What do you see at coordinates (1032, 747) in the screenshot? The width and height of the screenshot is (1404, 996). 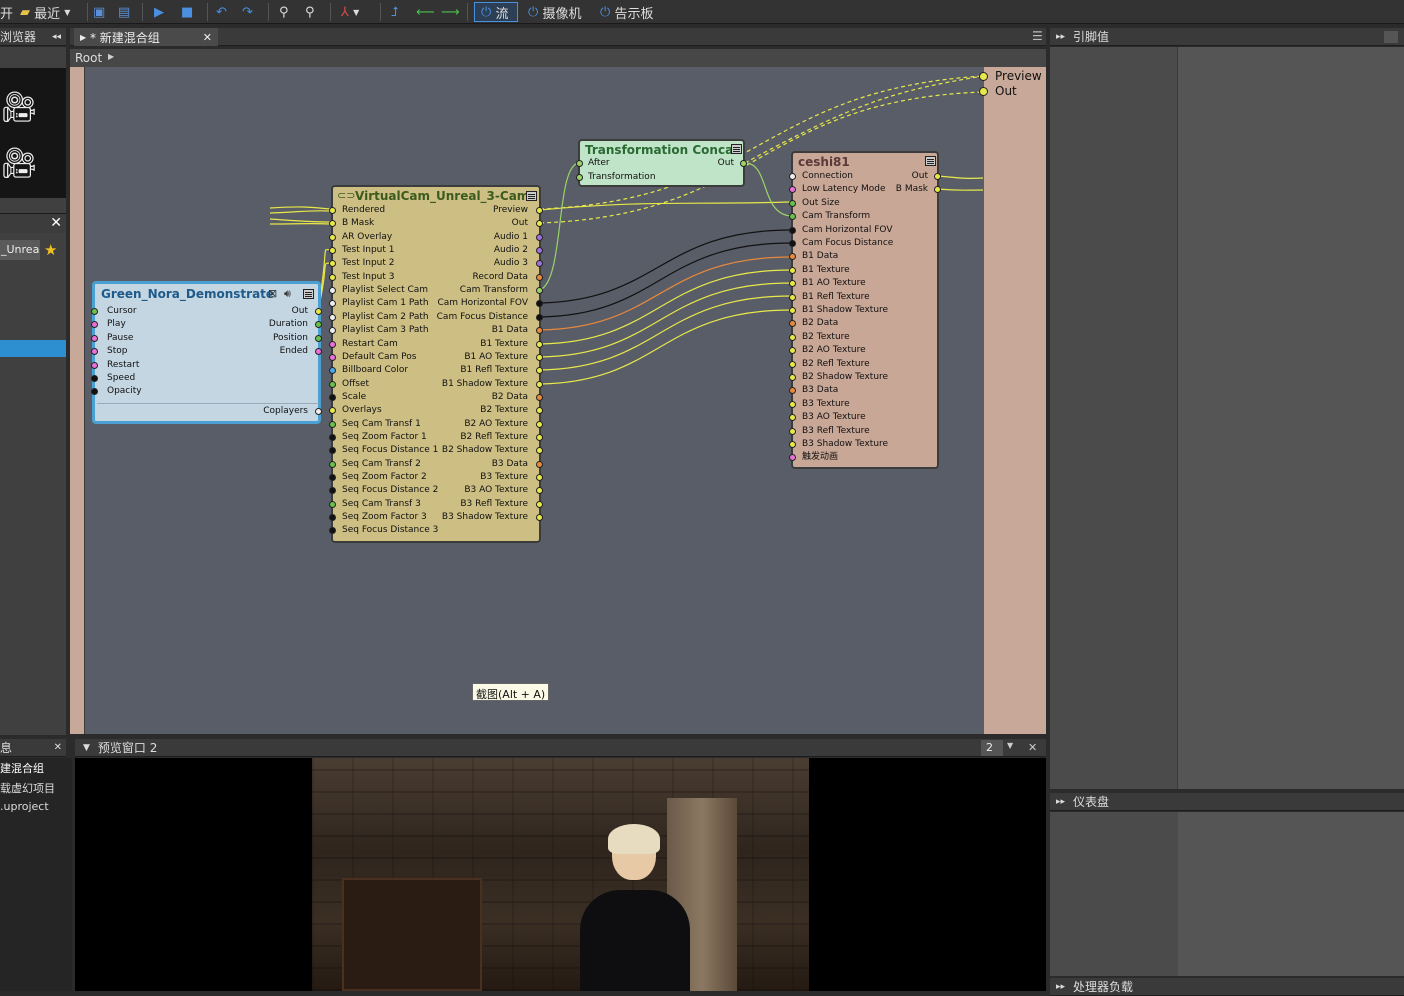 I see `close-icon: ✕` at bounding box center [1032, 747].